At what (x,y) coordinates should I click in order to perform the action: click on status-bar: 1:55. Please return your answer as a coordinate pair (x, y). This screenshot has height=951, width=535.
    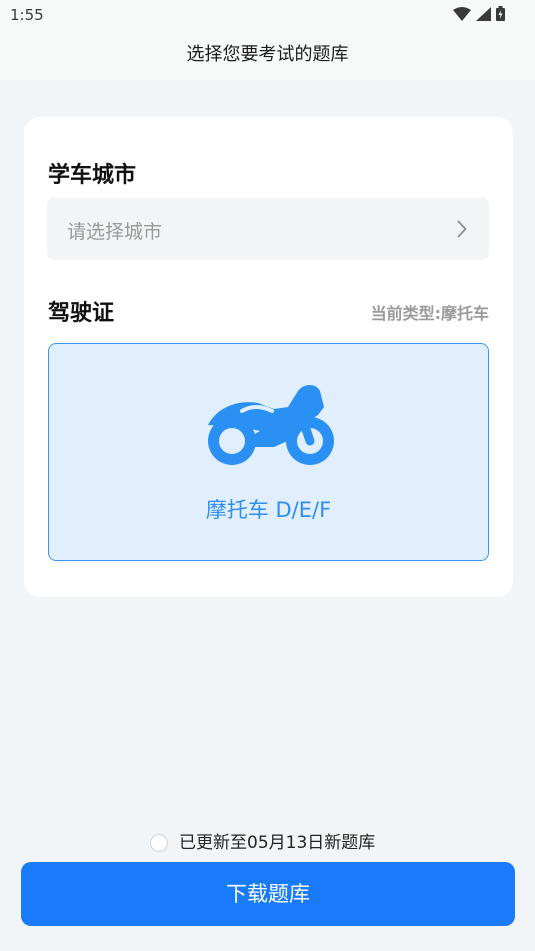
    Looking at the image, I should click on (267, 15).